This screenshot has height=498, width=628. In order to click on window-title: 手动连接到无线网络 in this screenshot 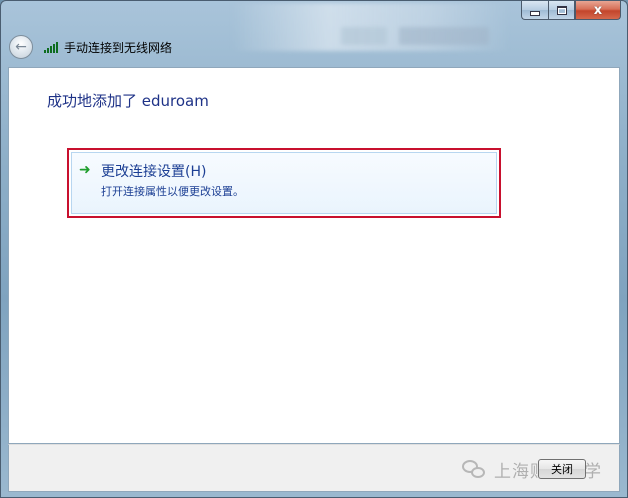, I will do `click(118, 47)`.